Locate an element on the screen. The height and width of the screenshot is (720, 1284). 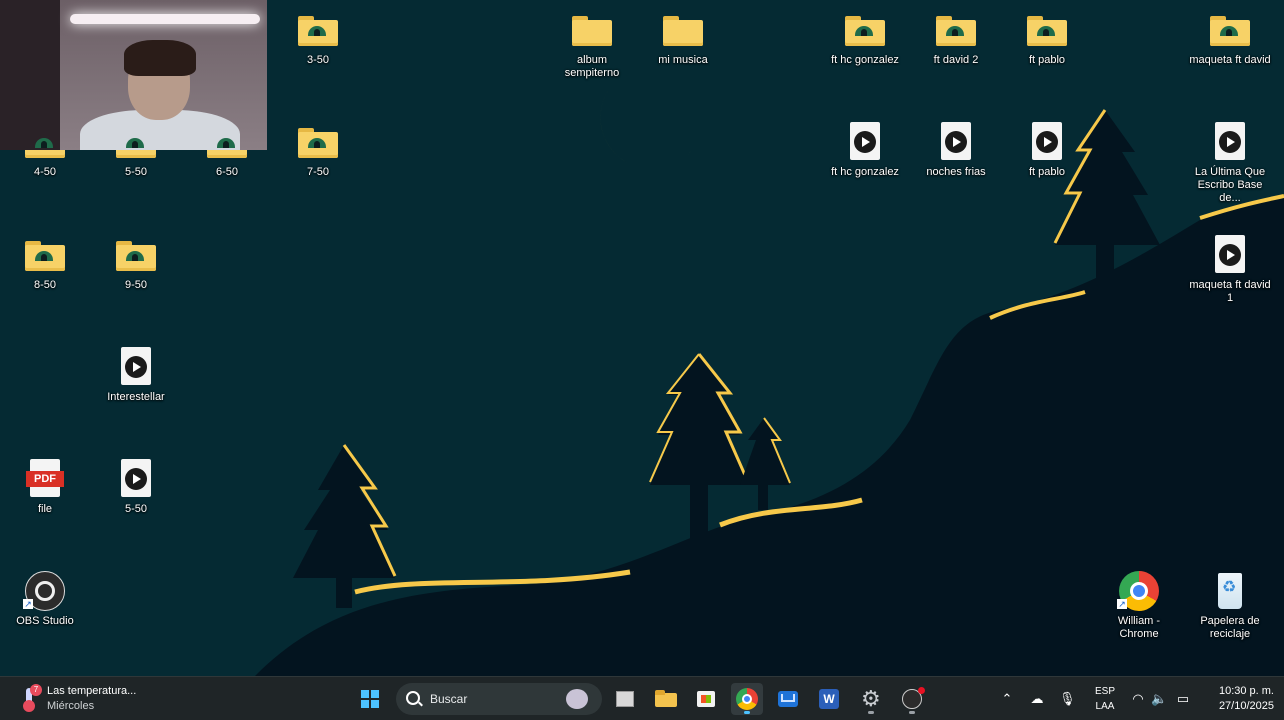
icon-label: file is located at coordinates (45, 509).